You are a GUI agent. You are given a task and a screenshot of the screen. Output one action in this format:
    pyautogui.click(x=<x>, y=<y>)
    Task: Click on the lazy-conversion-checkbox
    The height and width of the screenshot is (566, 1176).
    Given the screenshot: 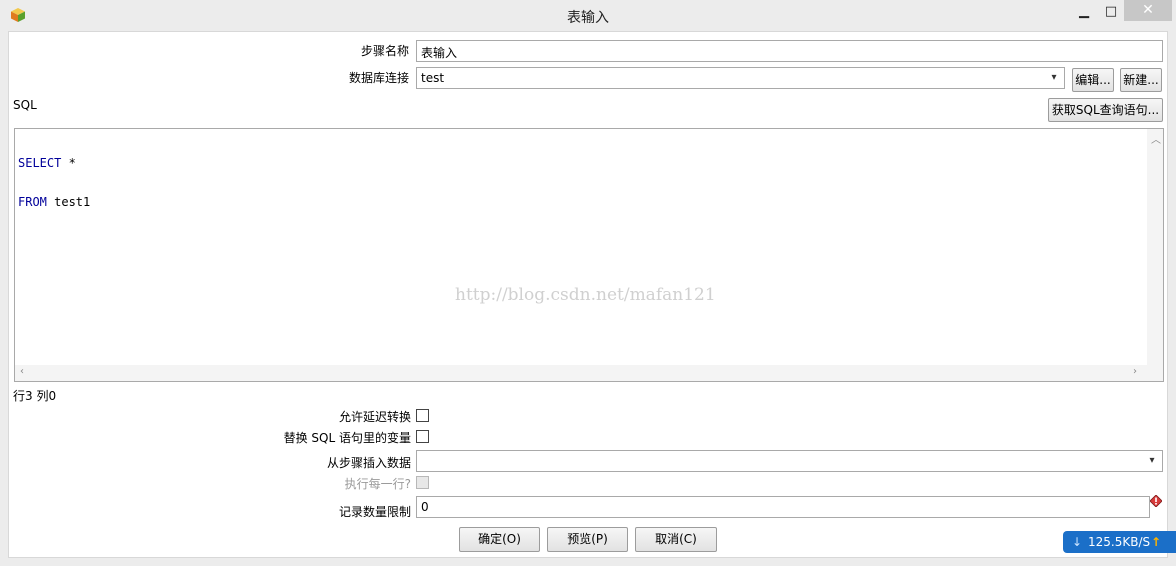 What is the action you would take?
    pyautogui.click(x=422, y=415)
    